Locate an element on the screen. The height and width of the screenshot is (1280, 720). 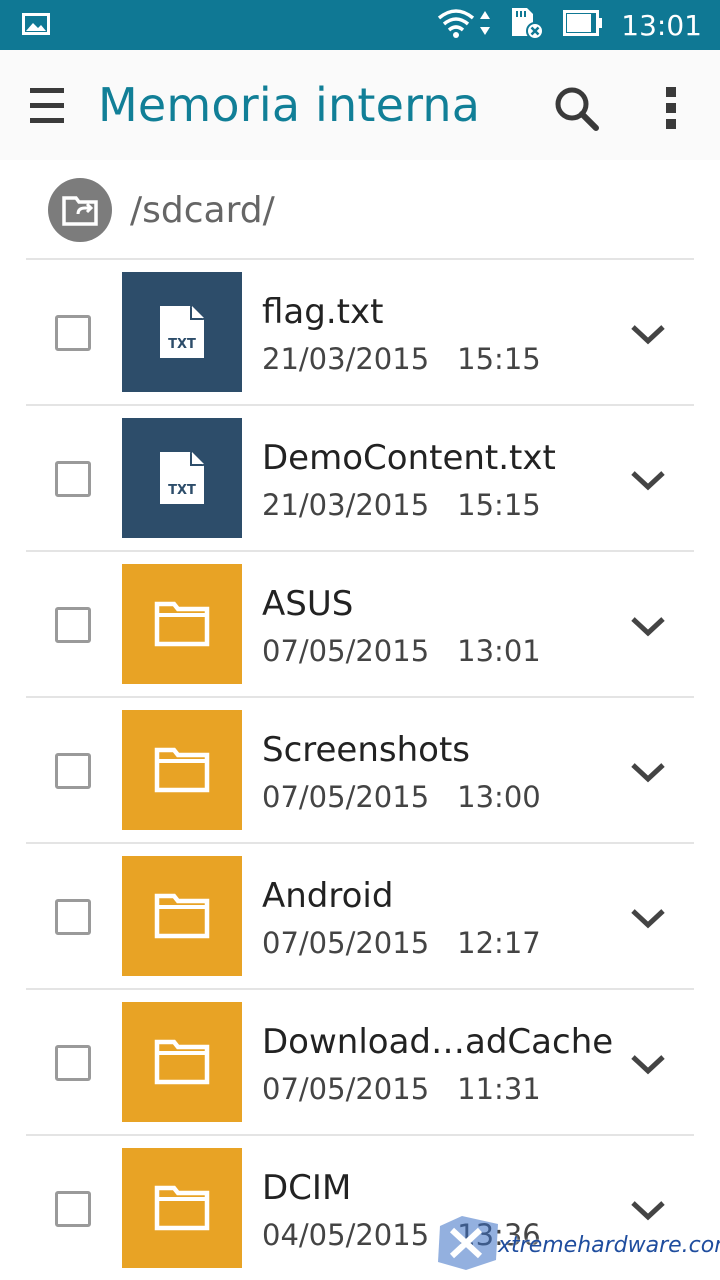
wifi-icon is located at coordinates (456, 25).